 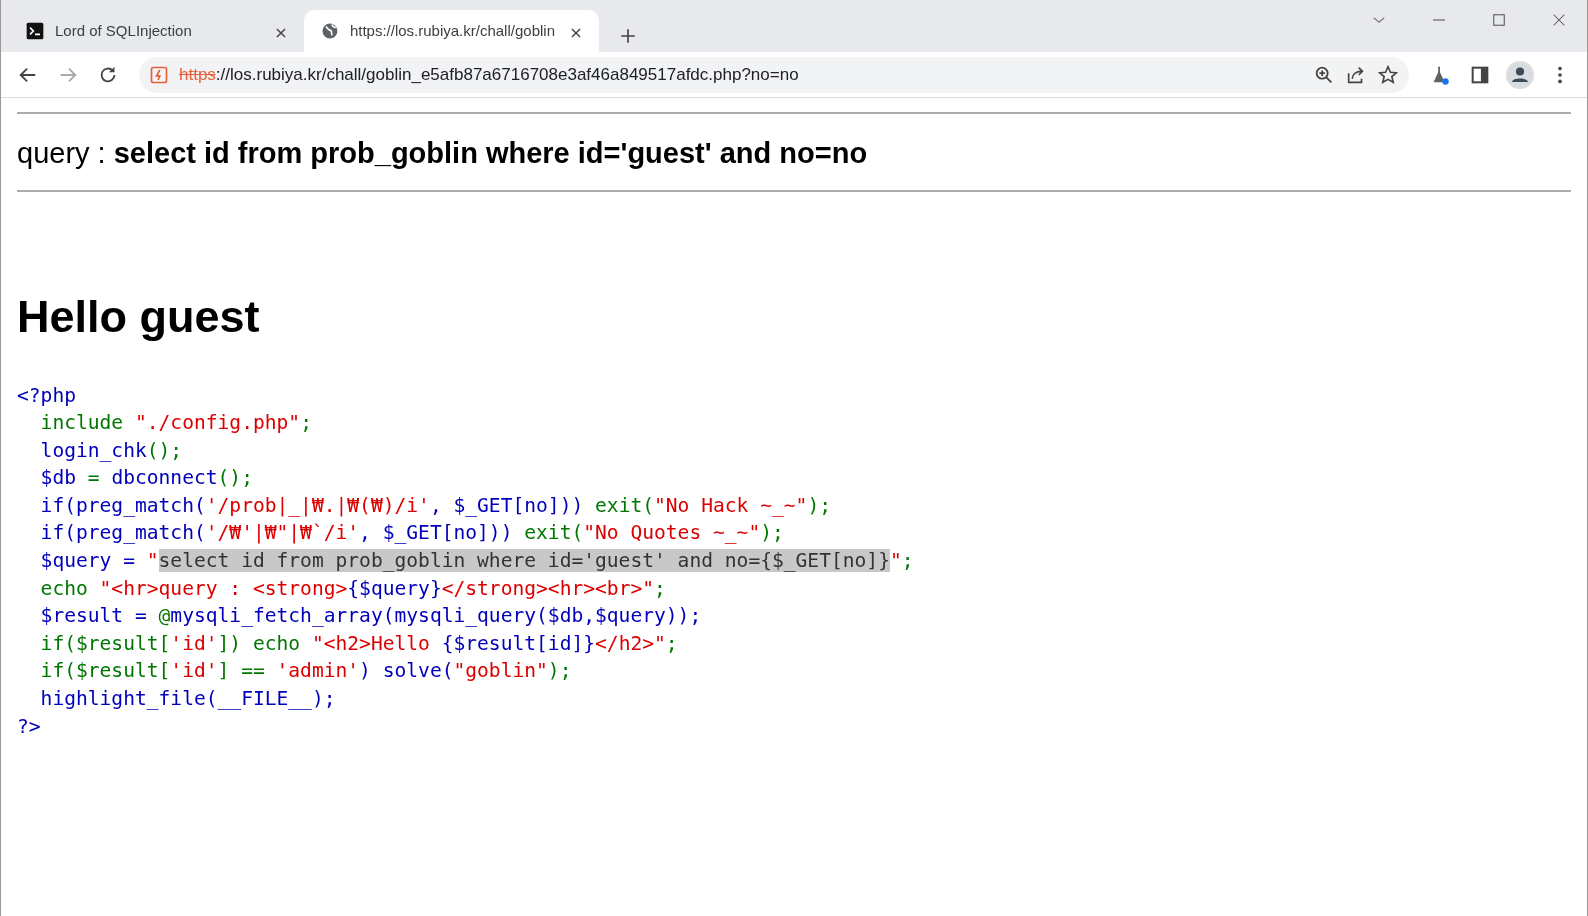 I want to click on code-line: if($result['id'] == 'admin') solve("goblin");, so click(x=306, y=671).